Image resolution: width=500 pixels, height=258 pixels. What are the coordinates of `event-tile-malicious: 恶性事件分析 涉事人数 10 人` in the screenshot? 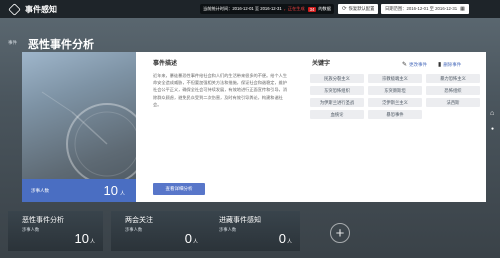 It's located at (55, 231).